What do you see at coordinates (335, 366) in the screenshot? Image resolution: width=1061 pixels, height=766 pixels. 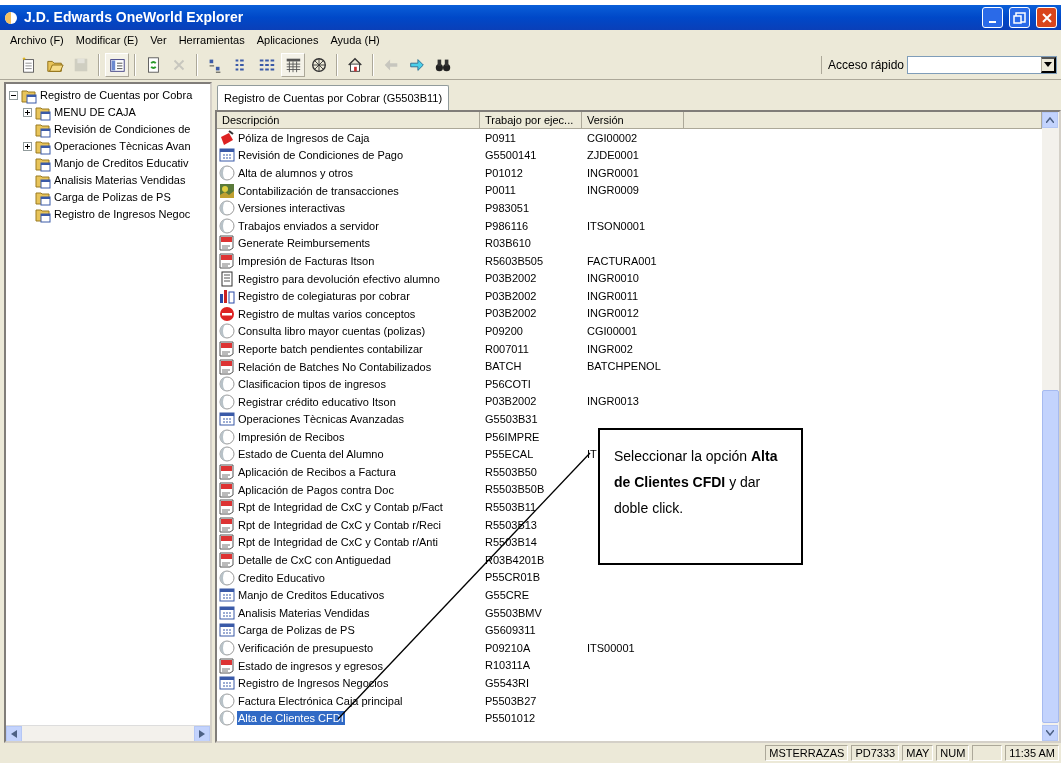 I see `list-item: Relación de Batches No Contabilizados` at bounding box center [335, 366].